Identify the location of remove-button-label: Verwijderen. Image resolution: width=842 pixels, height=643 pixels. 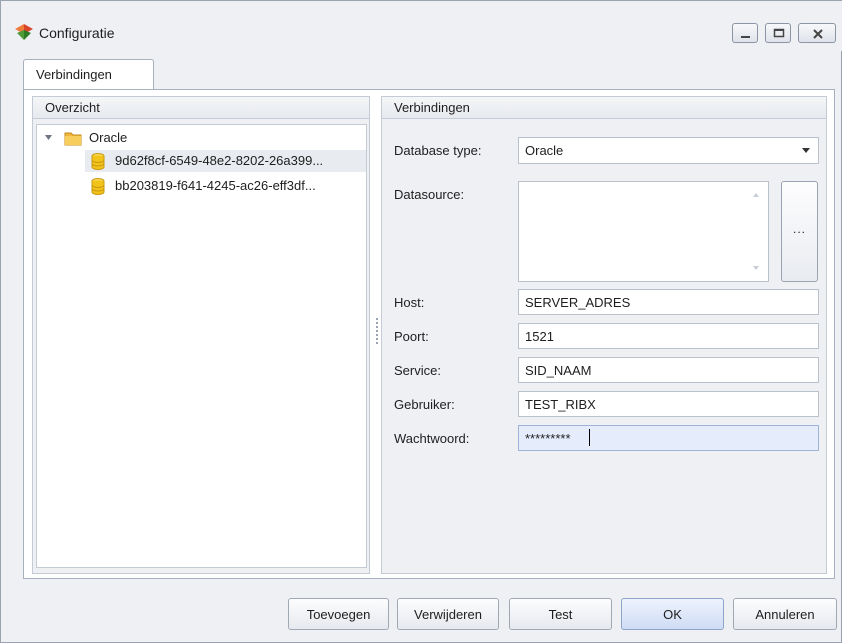
(448, 614).